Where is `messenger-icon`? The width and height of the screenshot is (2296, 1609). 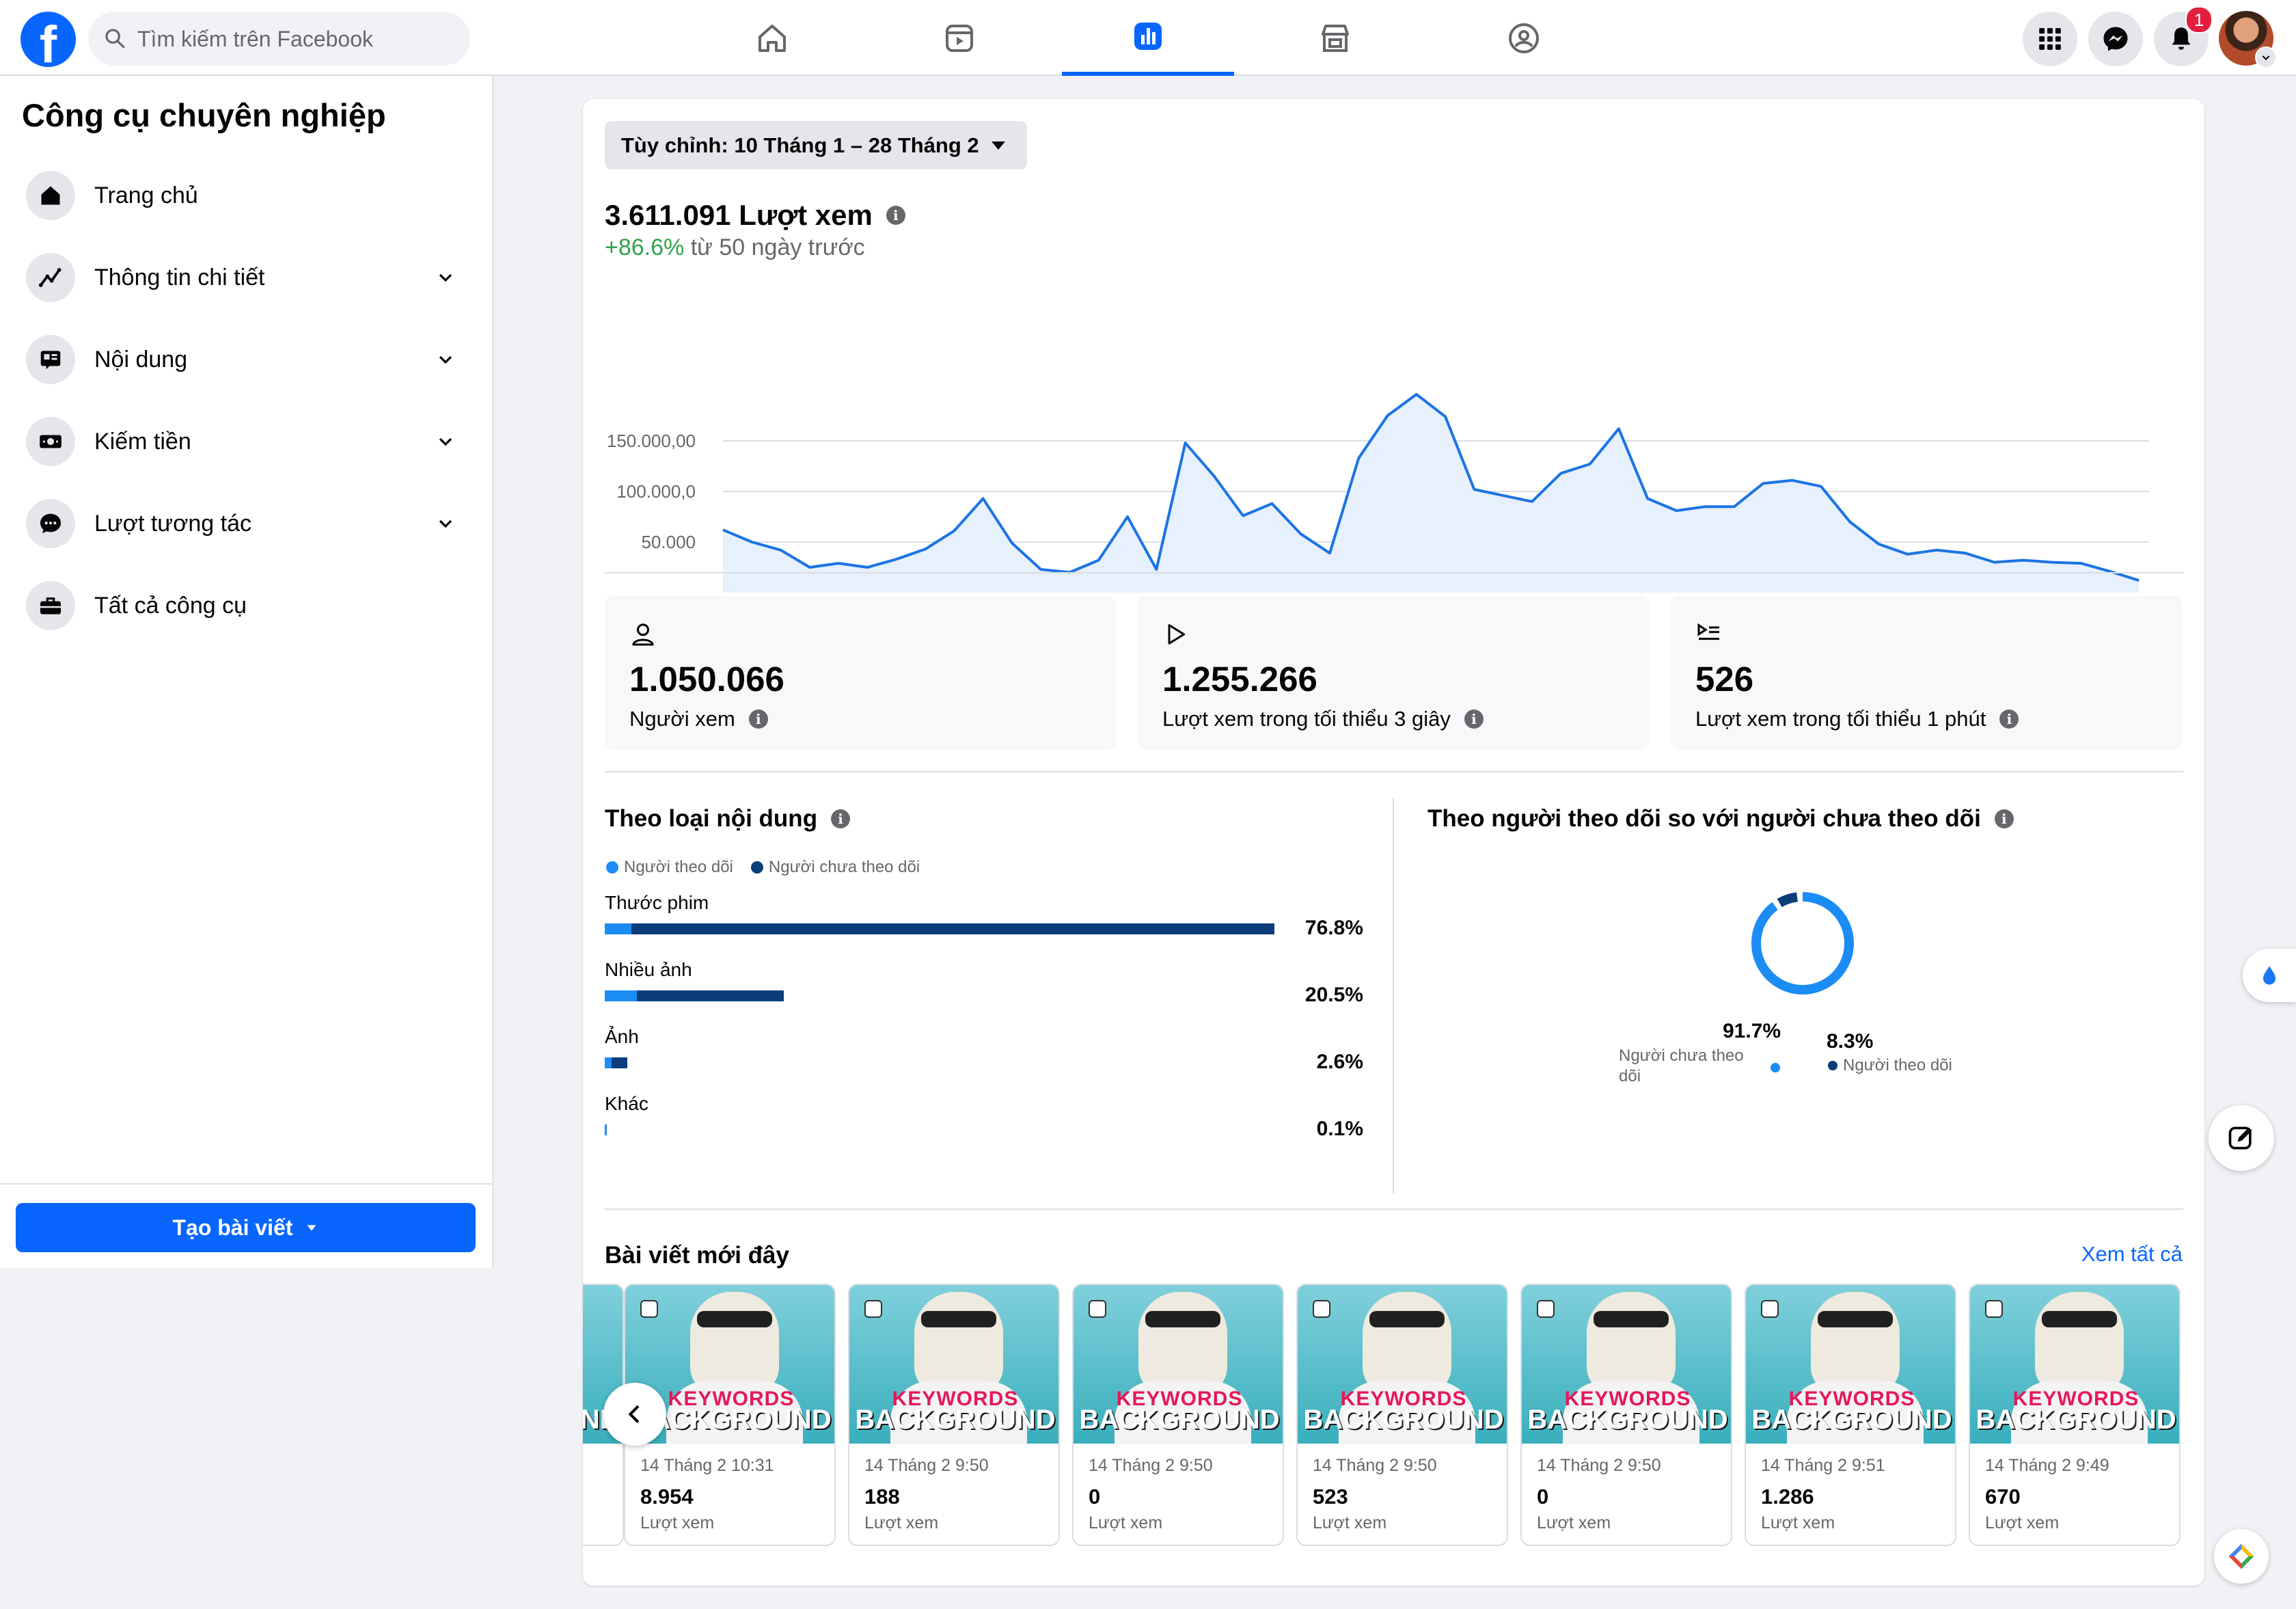 messenger-icon is located at coordinates (2115, 39).